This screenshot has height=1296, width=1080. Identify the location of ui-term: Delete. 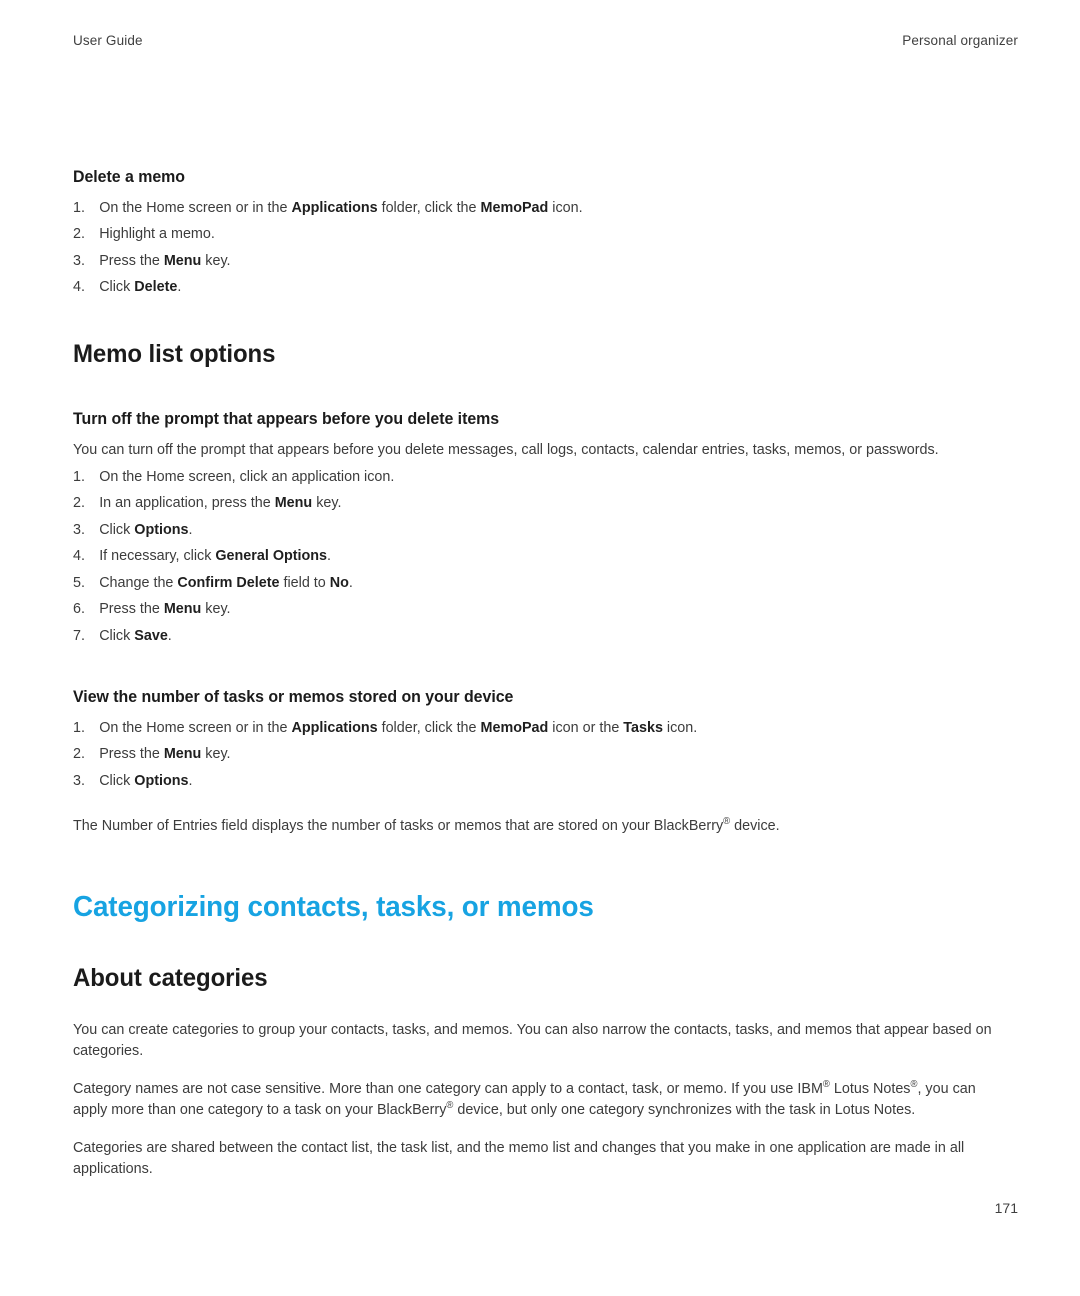
(156, 287).